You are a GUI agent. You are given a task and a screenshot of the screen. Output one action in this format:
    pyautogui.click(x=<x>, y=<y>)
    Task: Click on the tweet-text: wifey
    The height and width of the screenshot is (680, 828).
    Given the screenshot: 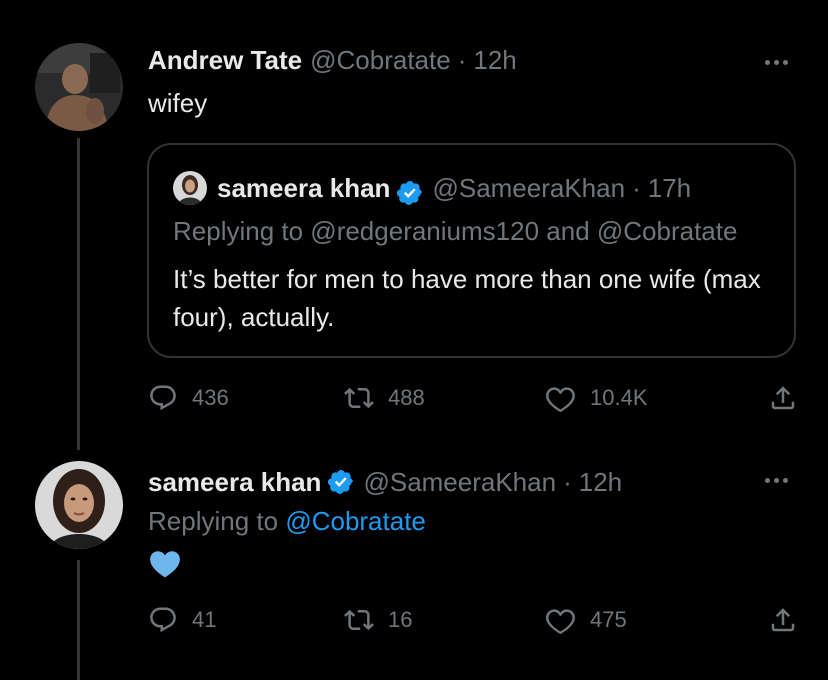 What is the action you would take?
    pyautogui.click(x=178, y=103)
    